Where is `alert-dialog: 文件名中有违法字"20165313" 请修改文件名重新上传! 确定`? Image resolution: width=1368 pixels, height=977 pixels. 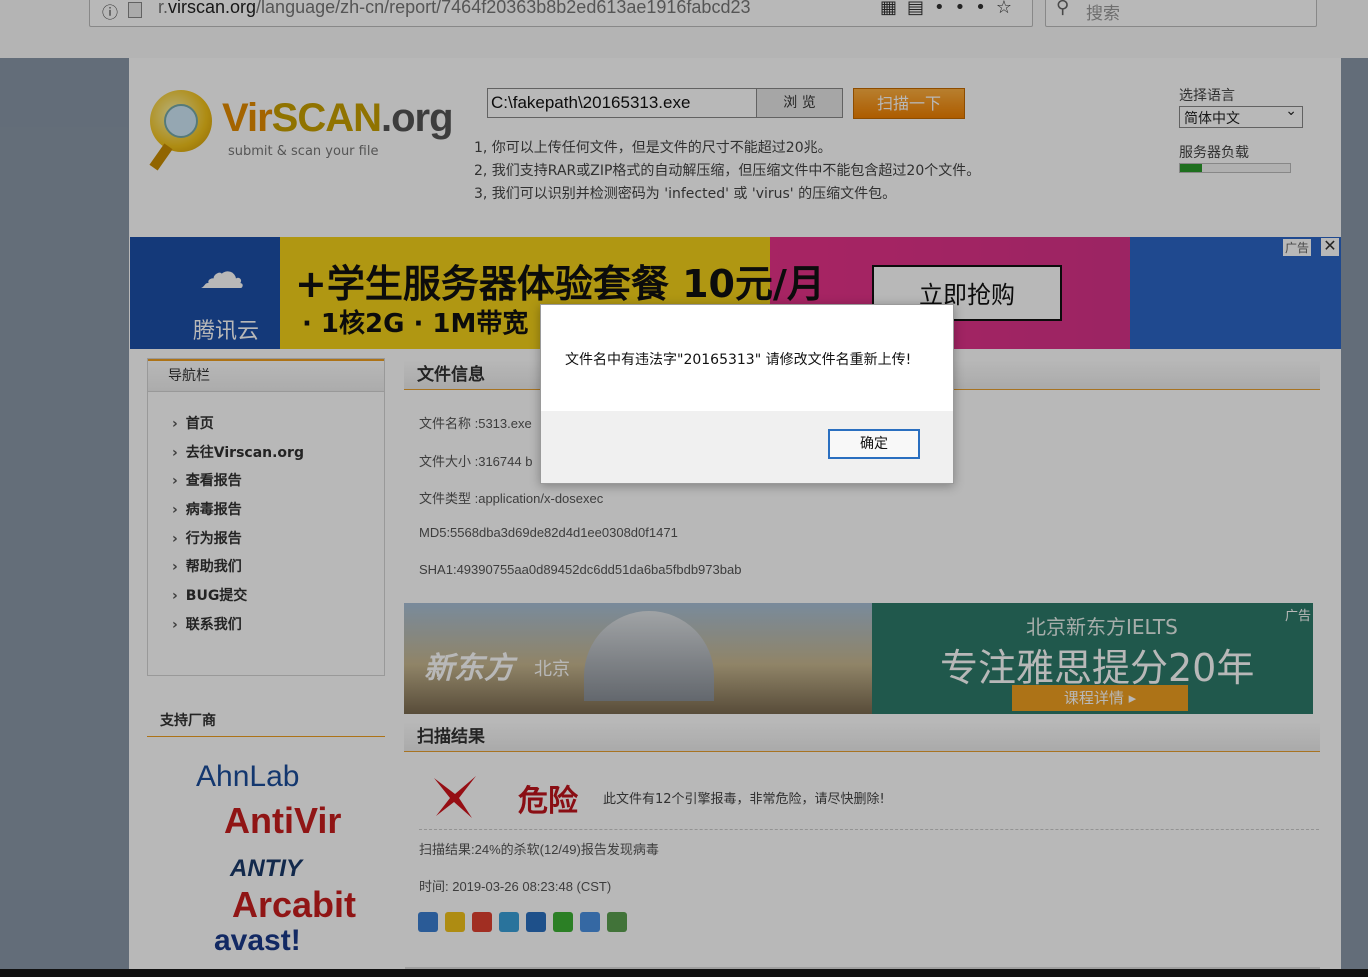 alert-dialog: 文件名中有违法字"20165313" 请修改文件名重新上传! 确定 is located at coordinates (747, 394).